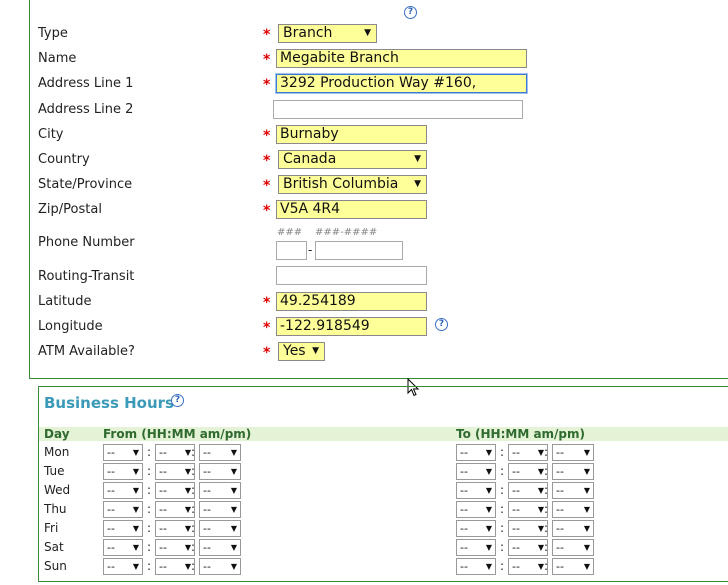  Describe the element at coordinates (57, 58) in the screenshot. I see `name-label: Name` at that location.